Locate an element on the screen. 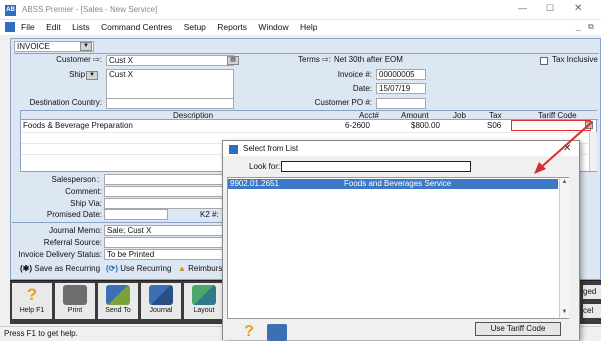 Image resolution: width=601 pixels, height=341 pixels. journal-memo-label: Journal Memo: is located at coordinates (75, 230).